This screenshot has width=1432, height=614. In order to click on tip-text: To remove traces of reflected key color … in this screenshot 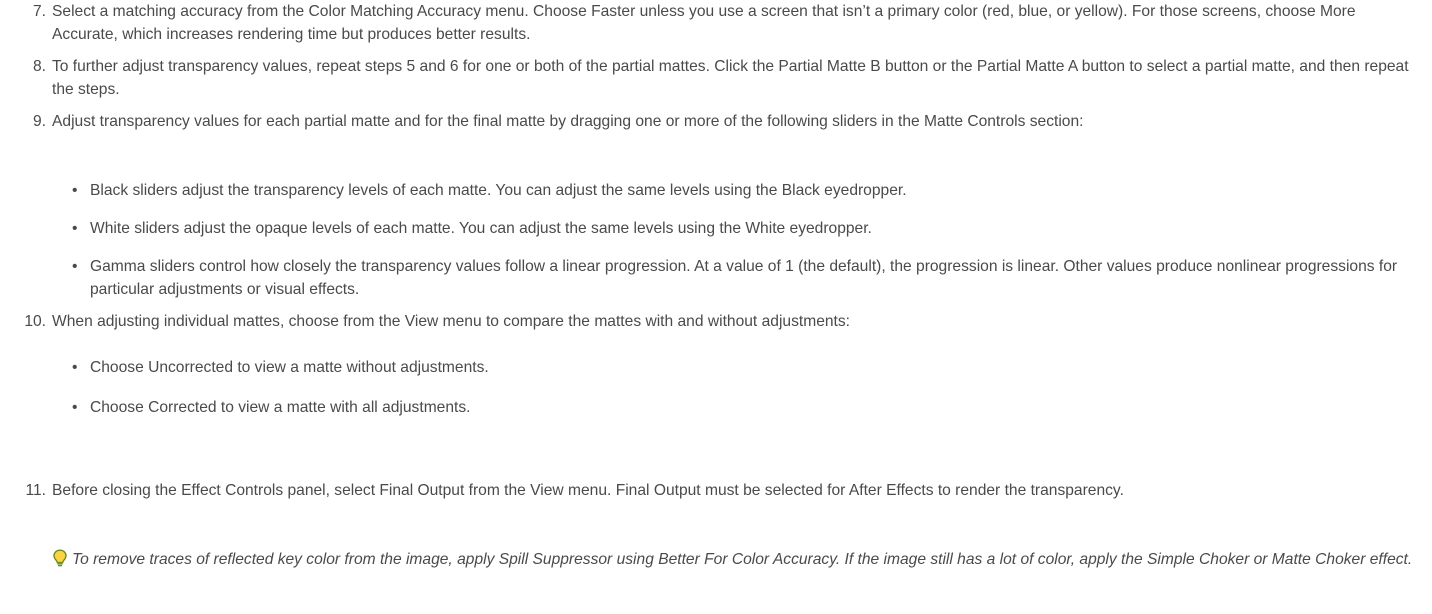, I will do `click(742, 559)`.